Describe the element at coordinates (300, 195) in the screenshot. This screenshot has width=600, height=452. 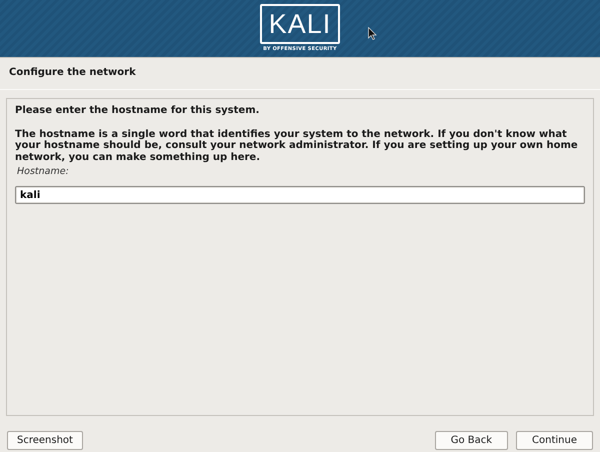
I see `hostname-field: kali` at that location.